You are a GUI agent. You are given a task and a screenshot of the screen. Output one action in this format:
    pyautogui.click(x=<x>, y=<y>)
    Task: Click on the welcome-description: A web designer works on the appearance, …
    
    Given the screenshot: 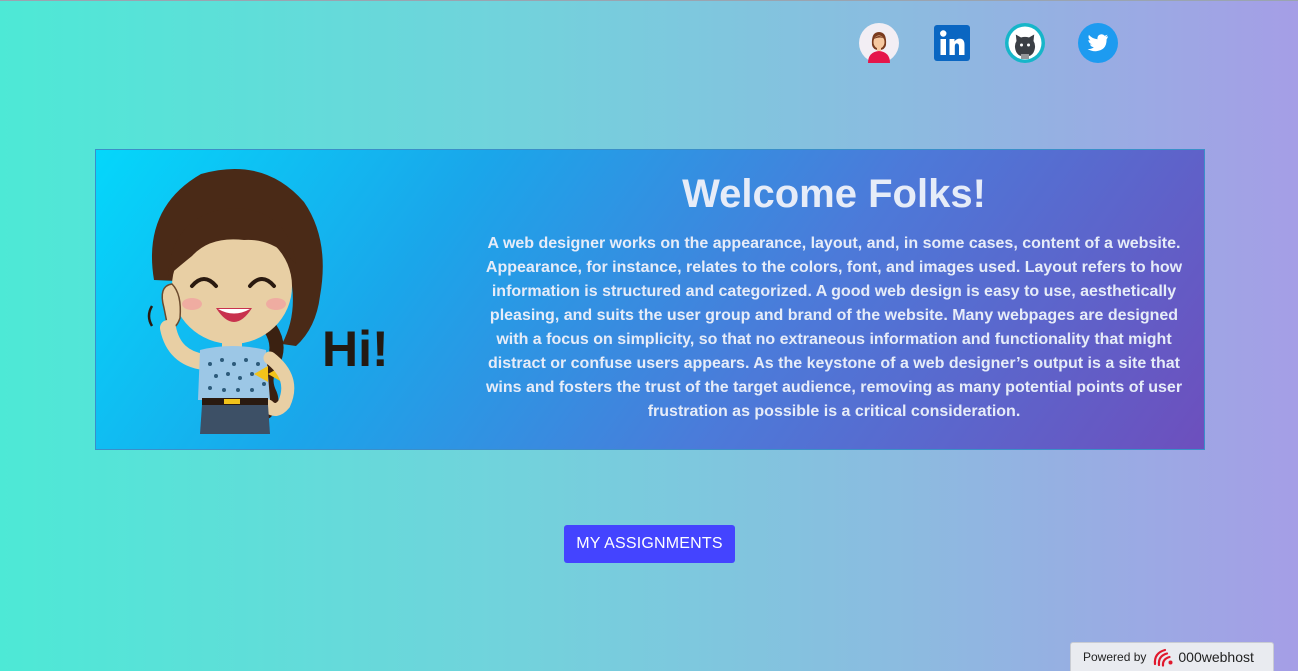 What is the action you would take?
    pyautogui.click(x=834, y=327)
    